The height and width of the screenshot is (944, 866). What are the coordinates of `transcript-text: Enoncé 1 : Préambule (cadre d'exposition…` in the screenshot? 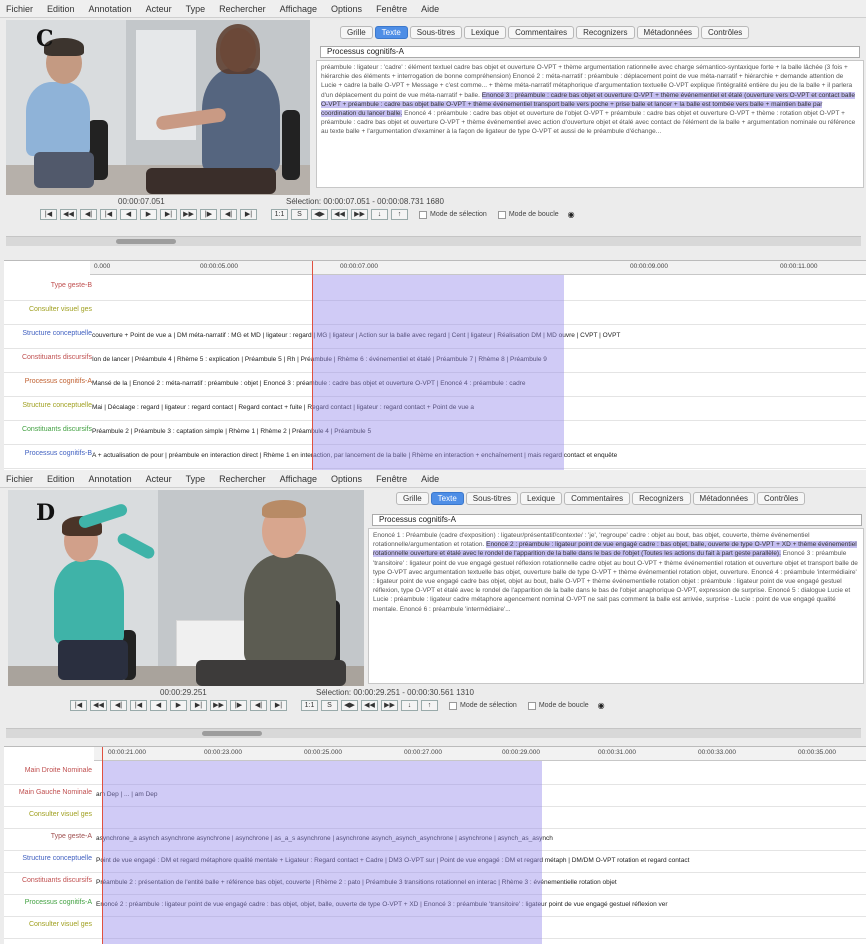 It's located at (616, 606).